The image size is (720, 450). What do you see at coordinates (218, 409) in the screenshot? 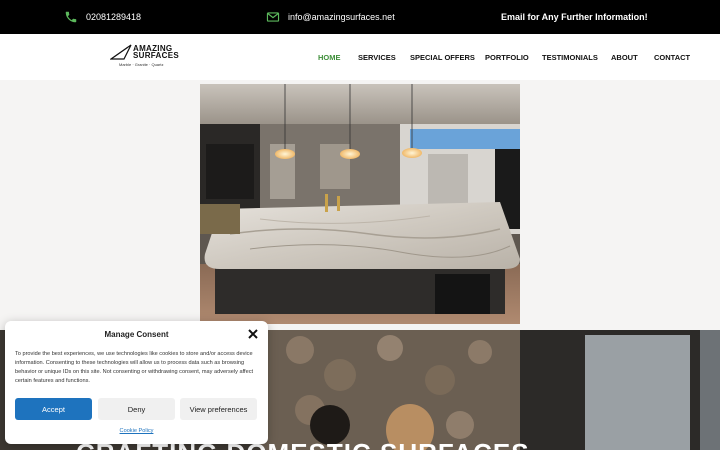
I see `view-preferences-button: View preferences` at bounding box center [218, 409].